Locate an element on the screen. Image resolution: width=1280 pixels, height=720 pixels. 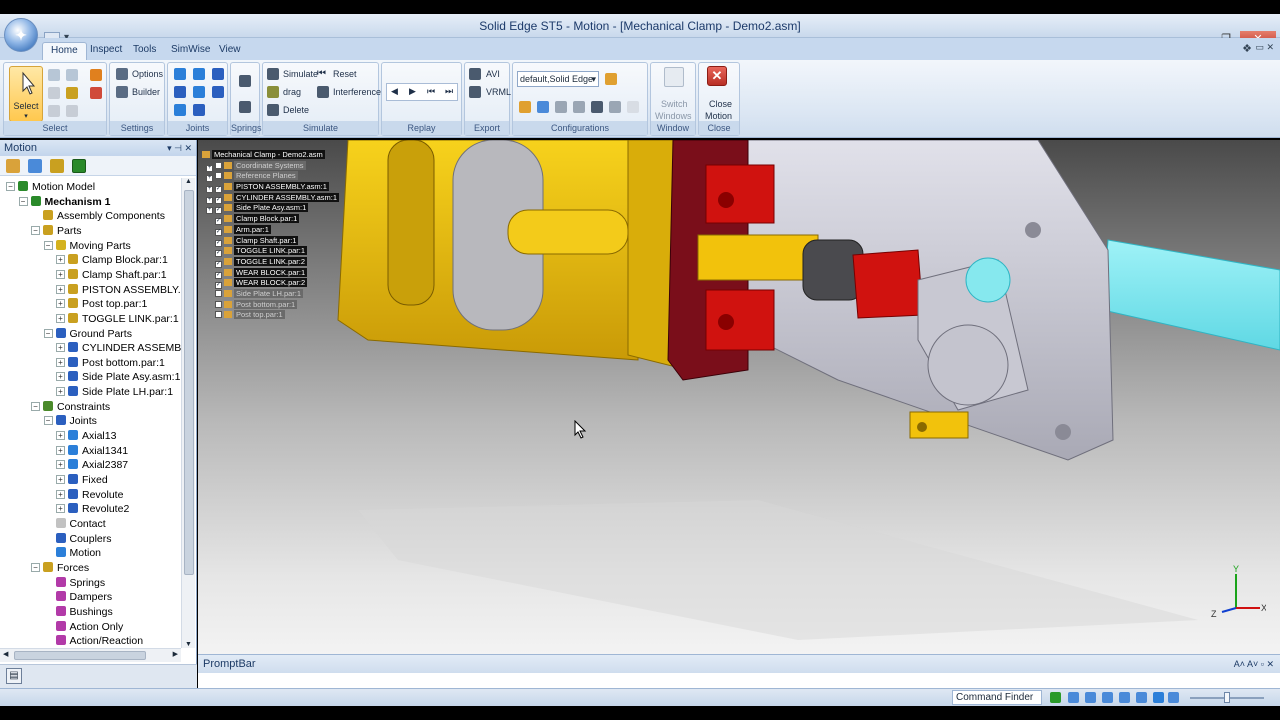
pathfinder-item: + Reference Planes is located at coordinates (269, 177).